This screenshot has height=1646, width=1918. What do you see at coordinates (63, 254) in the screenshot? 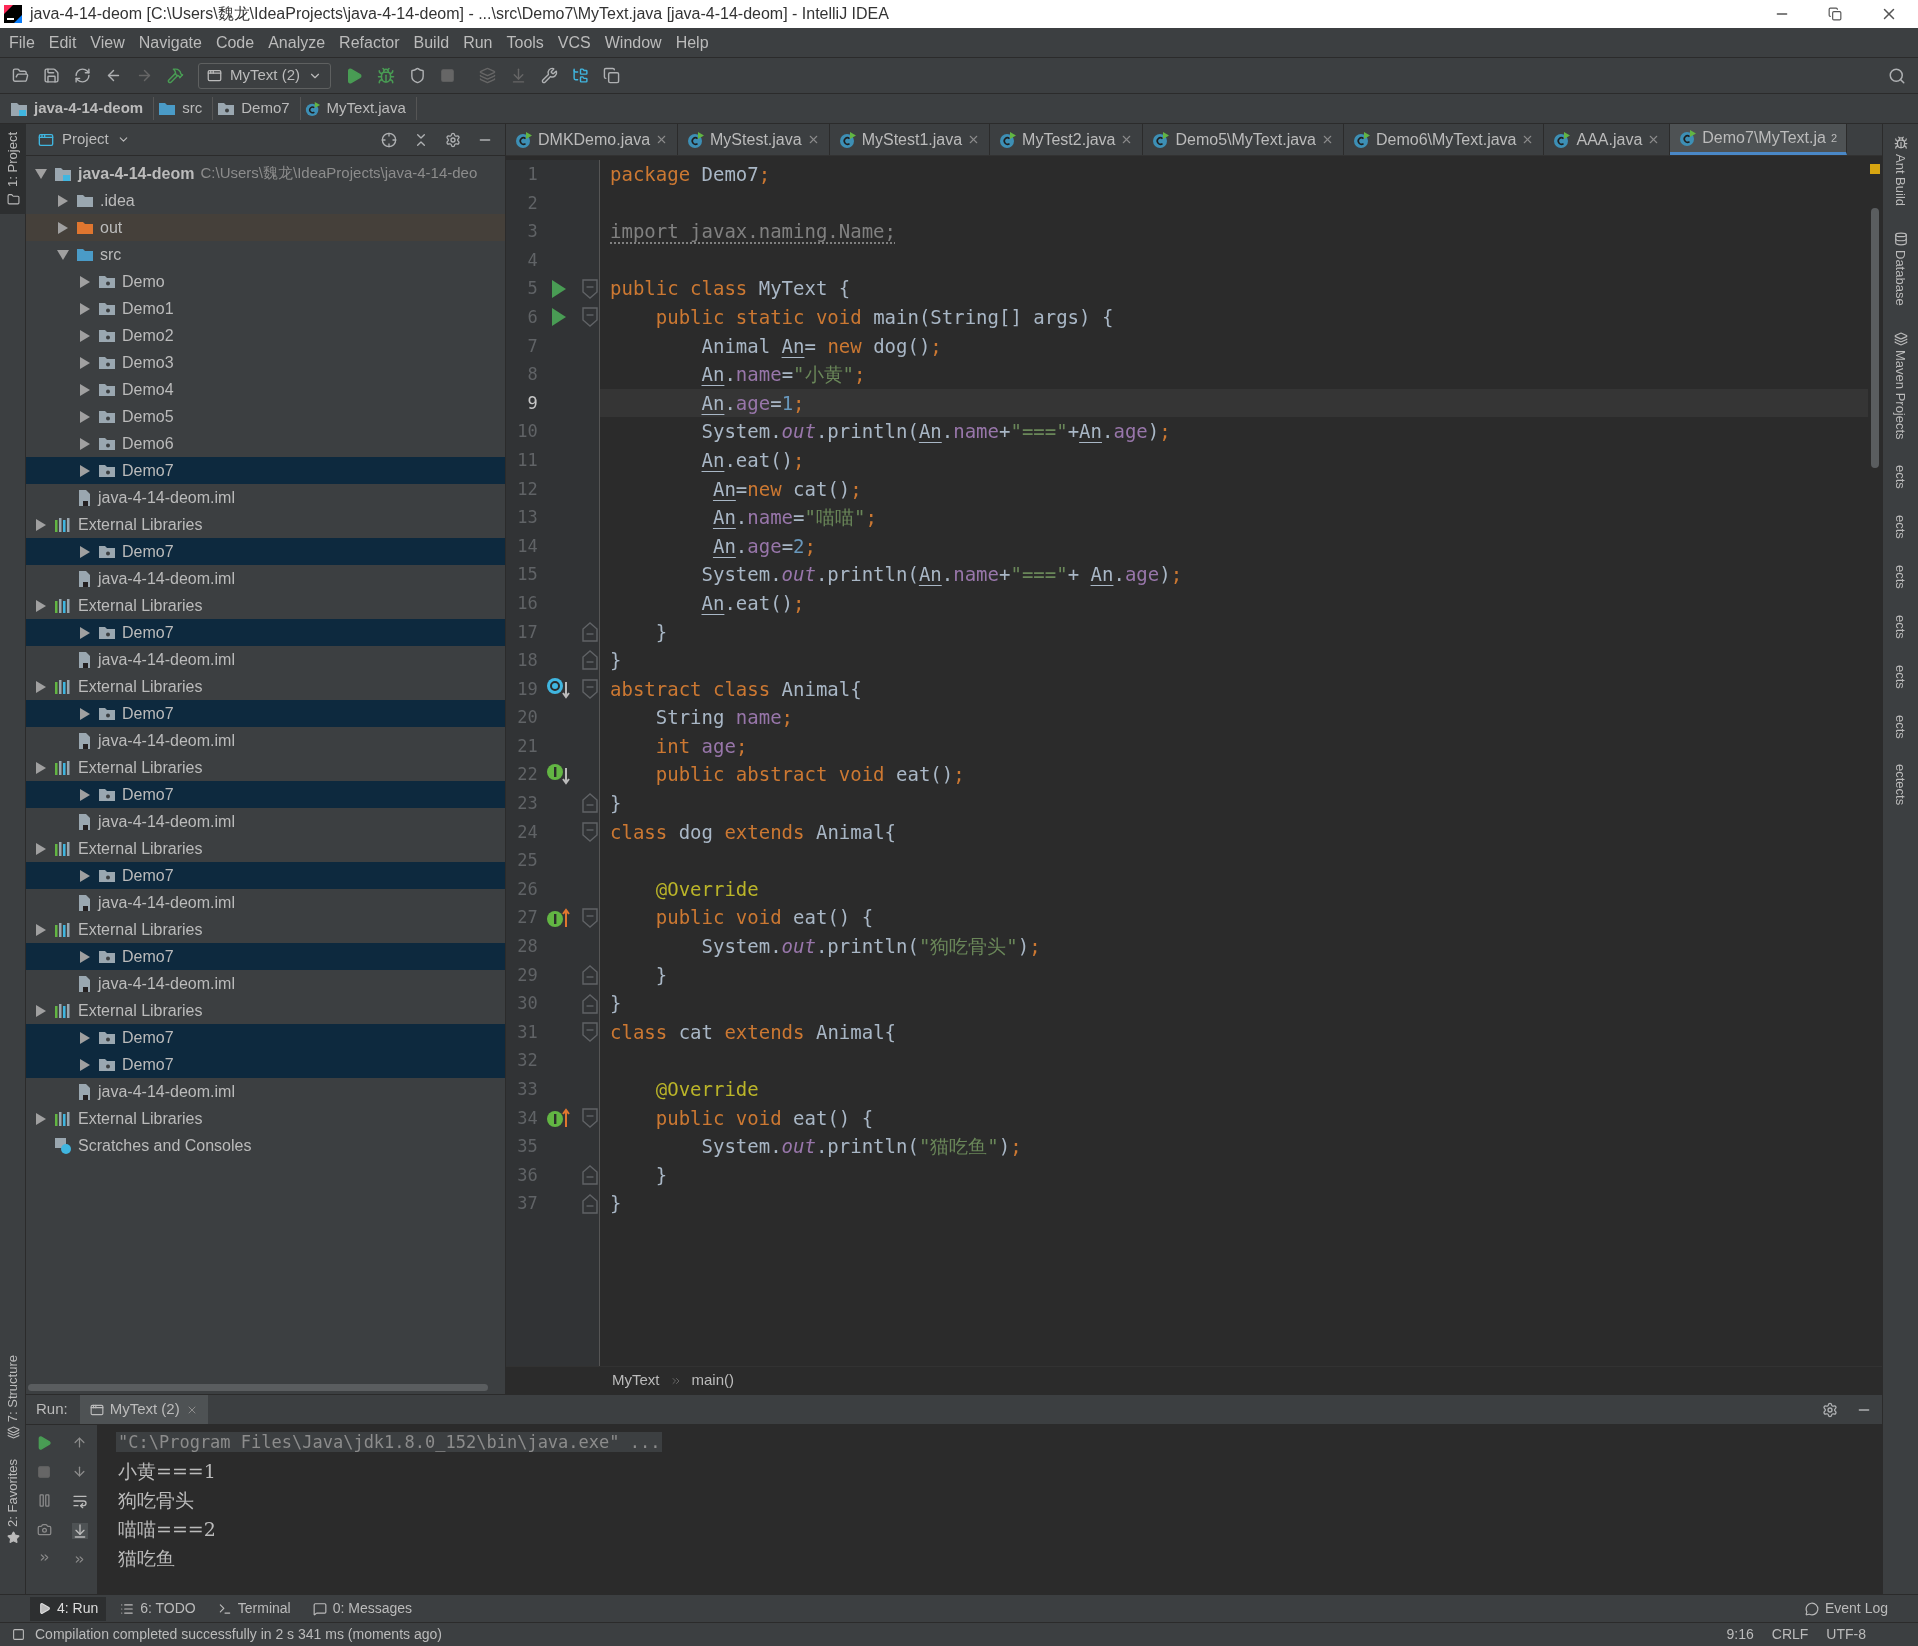
I see `expanded-arrow-icon` at bounding box center [63, 254].